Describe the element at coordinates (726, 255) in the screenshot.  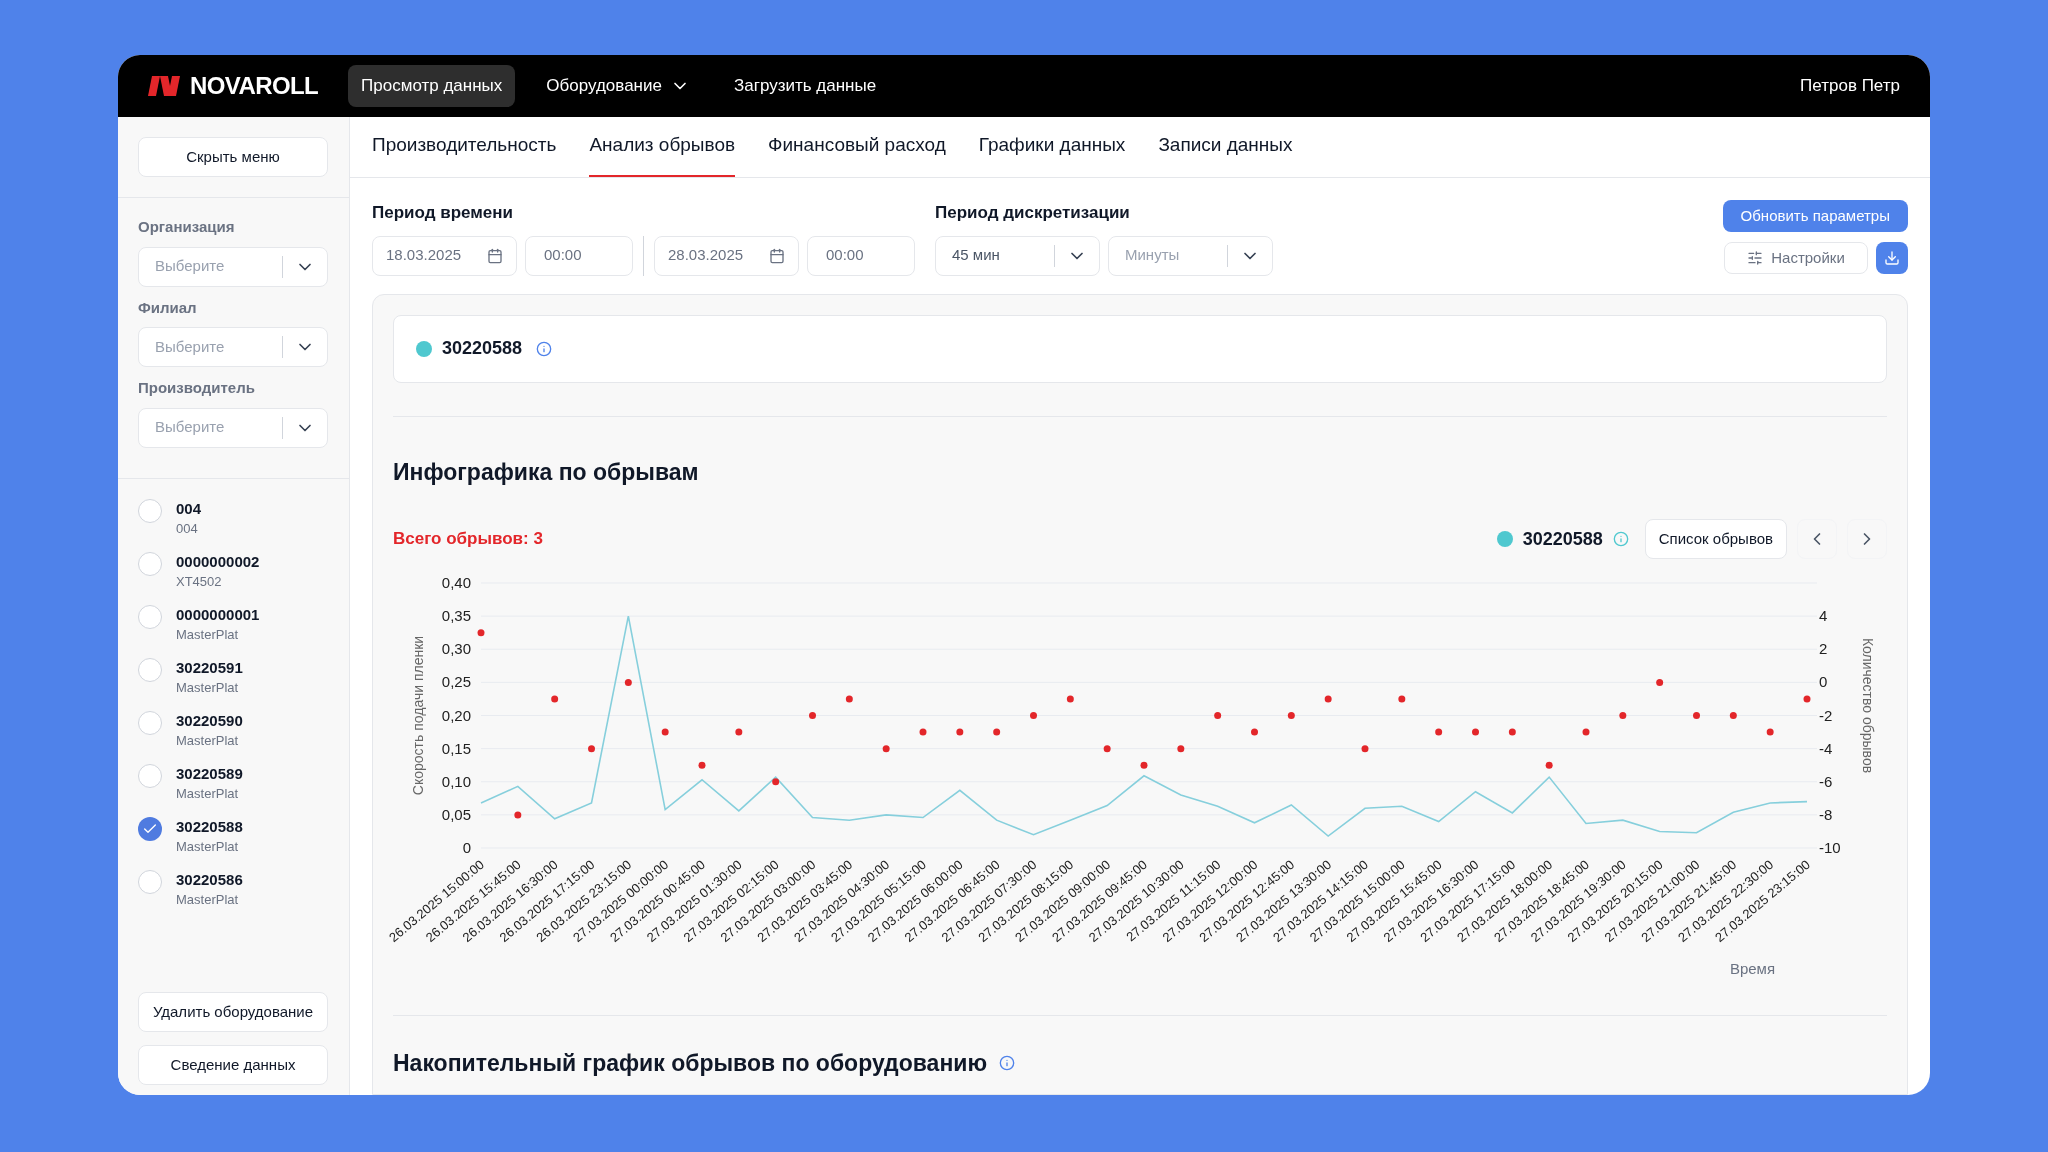
I see `date-field: 28.03.2025` at that location.